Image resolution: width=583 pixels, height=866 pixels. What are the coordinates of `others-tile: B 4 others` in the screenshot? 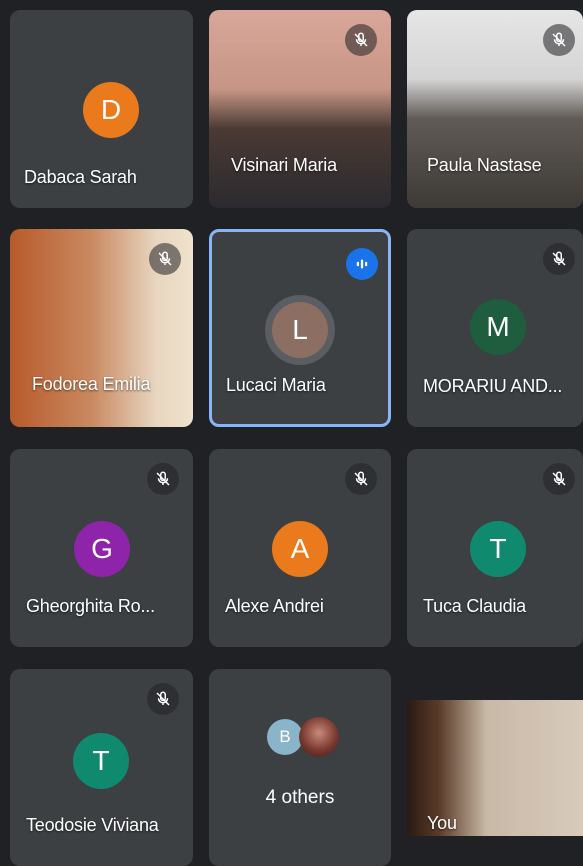 It's located at (300, 767).